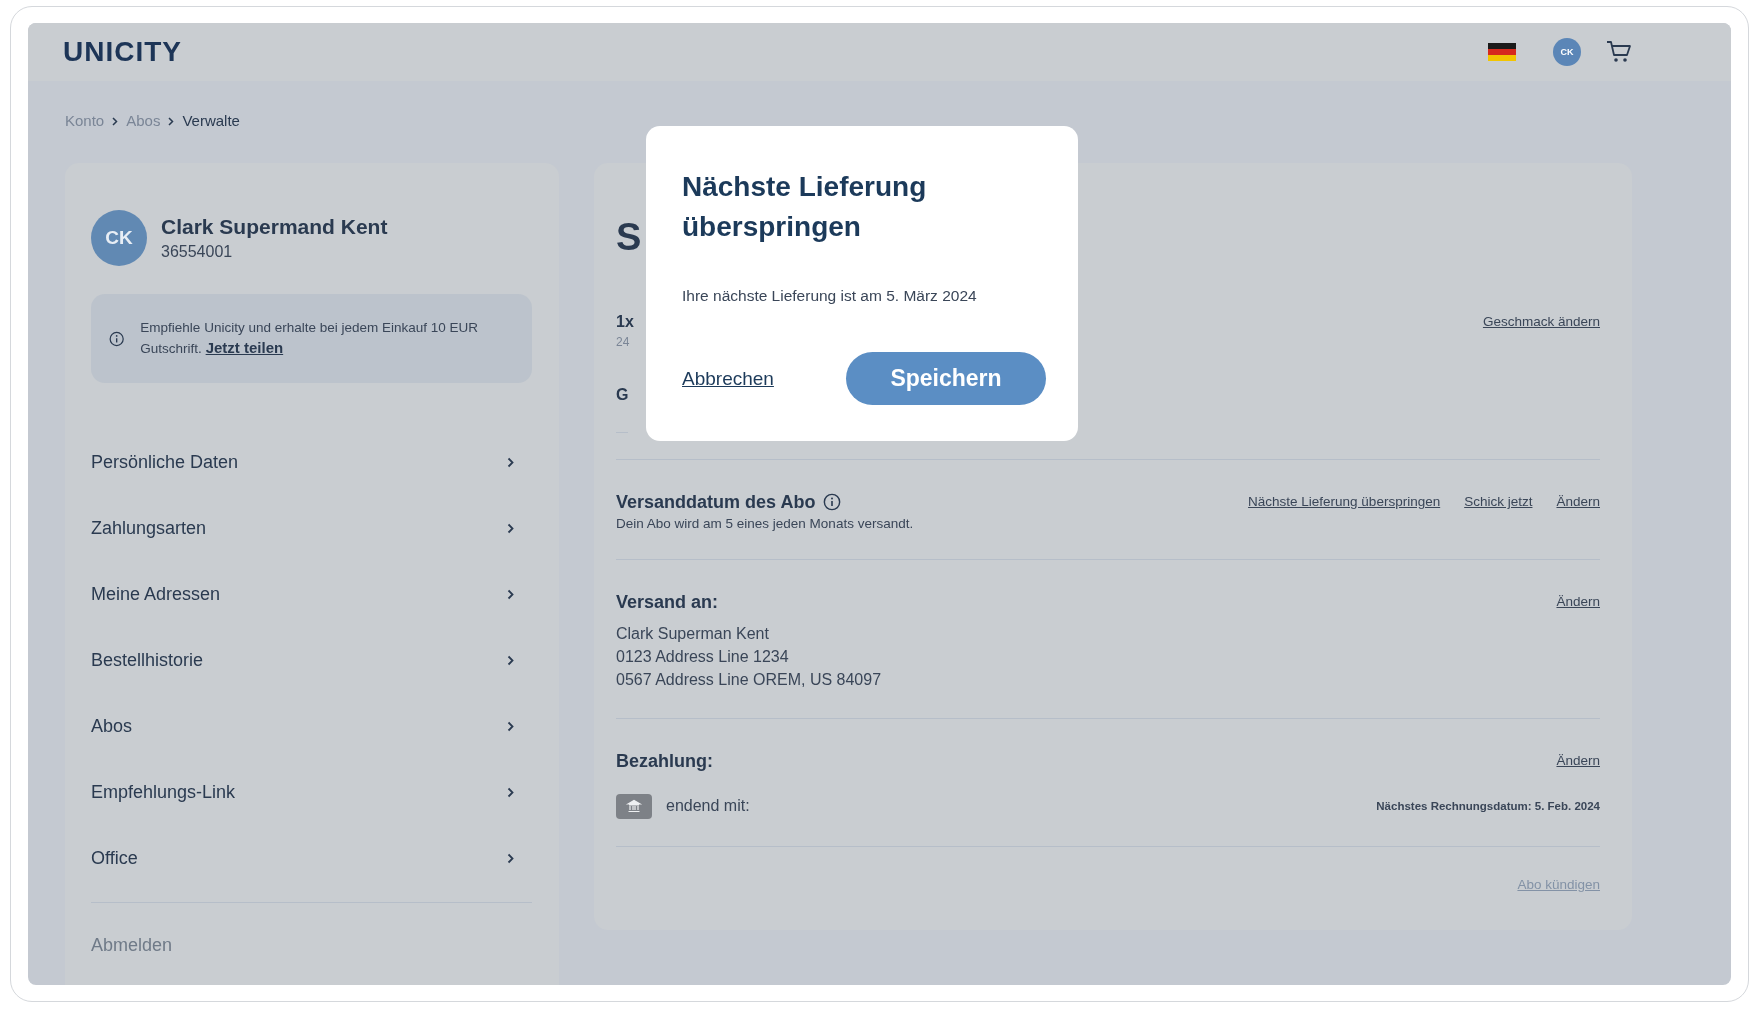  Describe the element at coordinates (1498, 502) in the screenshot. I see `action-link: Schick jetzt` at that location.